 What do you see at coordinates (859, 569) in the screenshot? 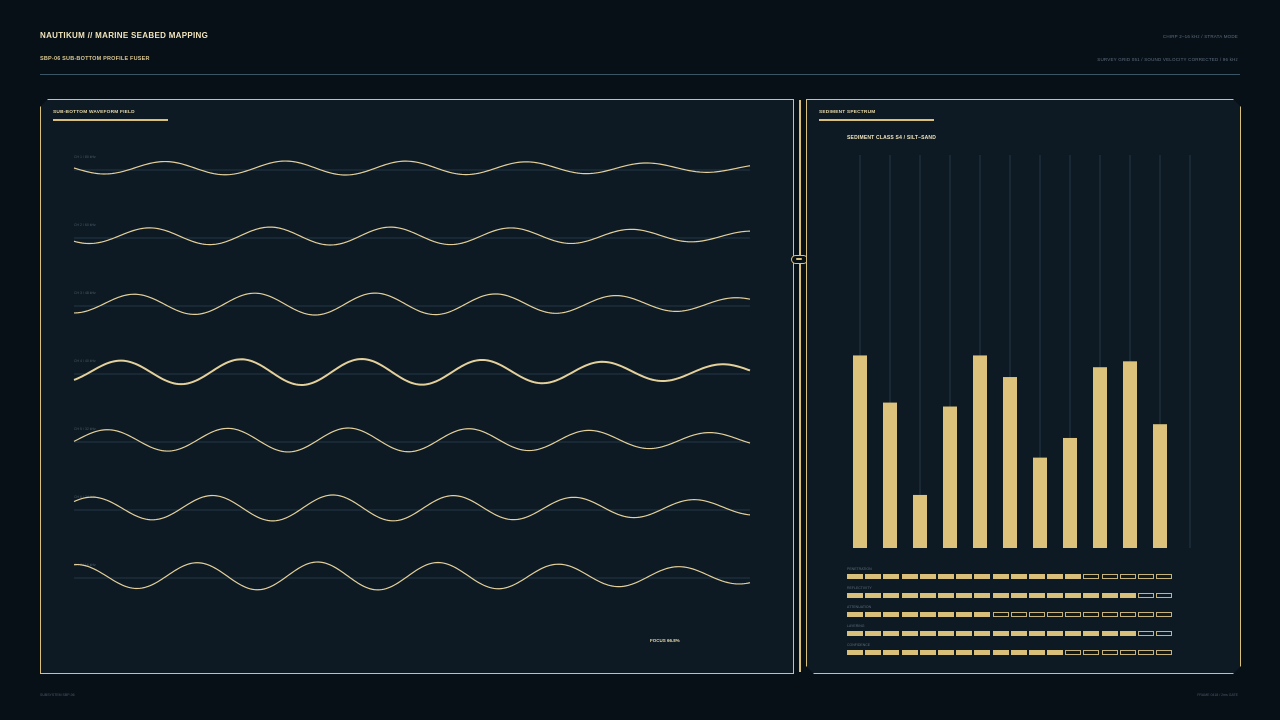
I see `meter-label: PENETRATION` at bounding box center [859, 569].